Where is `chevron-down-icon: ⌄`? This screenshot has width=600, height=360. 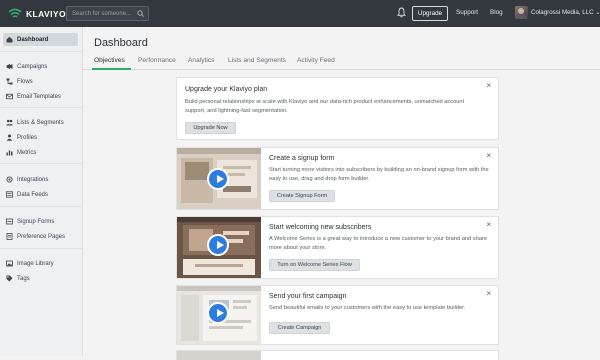 chevron-down-icon: ⌄ is located at coordinates (597, 12).